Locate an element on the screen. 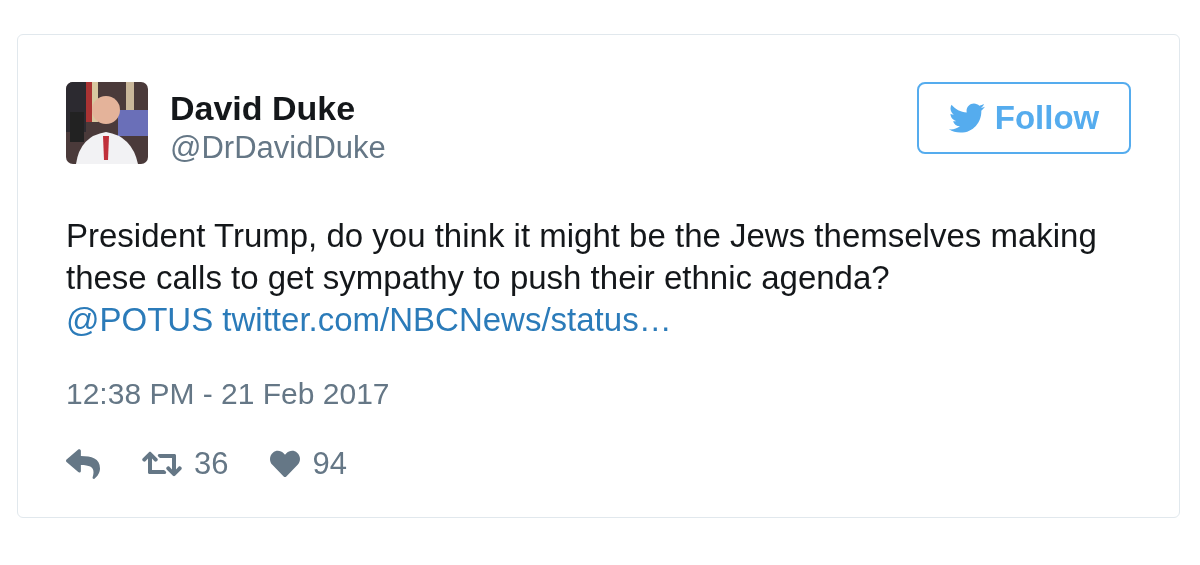 This screenshot has width=1200, height=565. bird-icon is located at coordinates (966, 118).